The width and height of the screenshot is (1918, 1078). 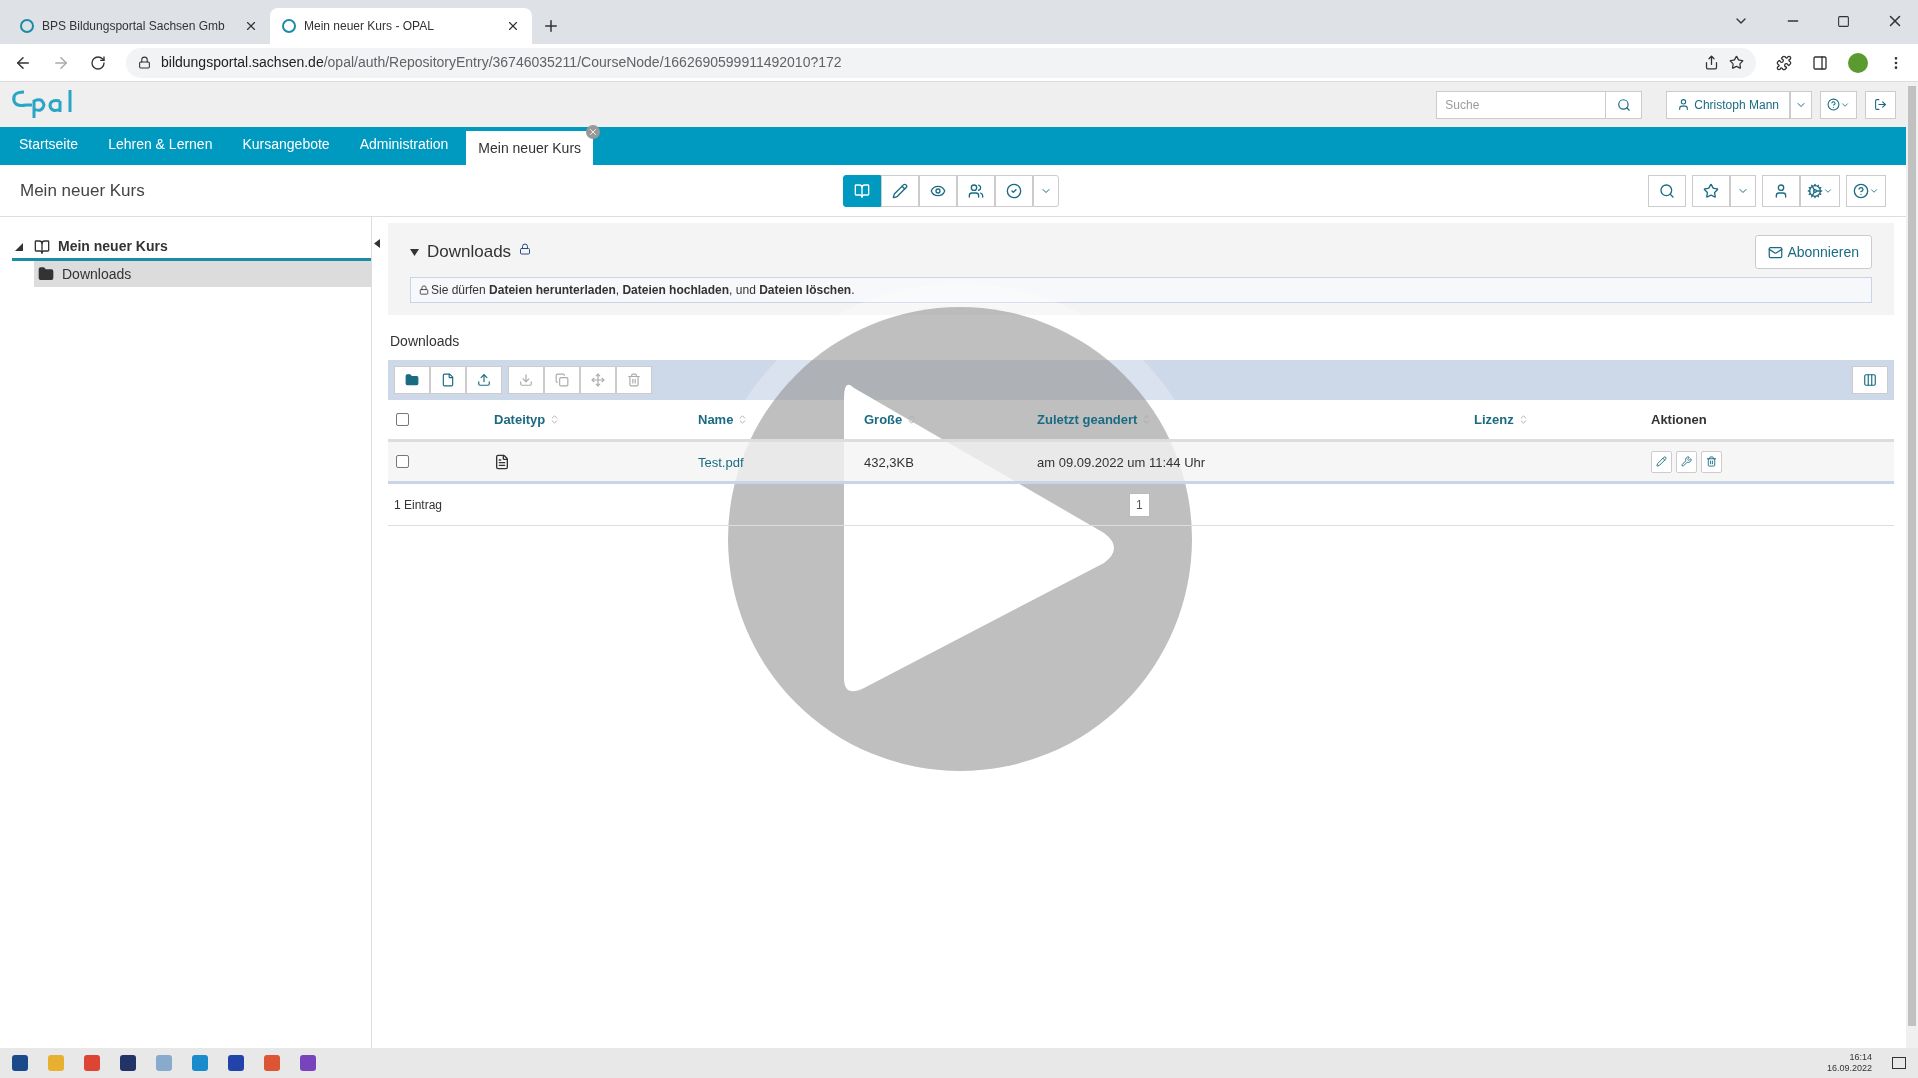 What do you see at coordinates (643, 290) in the screenshot?
I see `permission-text: Sie dürfen Dateien herunterladen, Dateien hochladen, und Dateien löschen.` at bounding box center [643, 290].